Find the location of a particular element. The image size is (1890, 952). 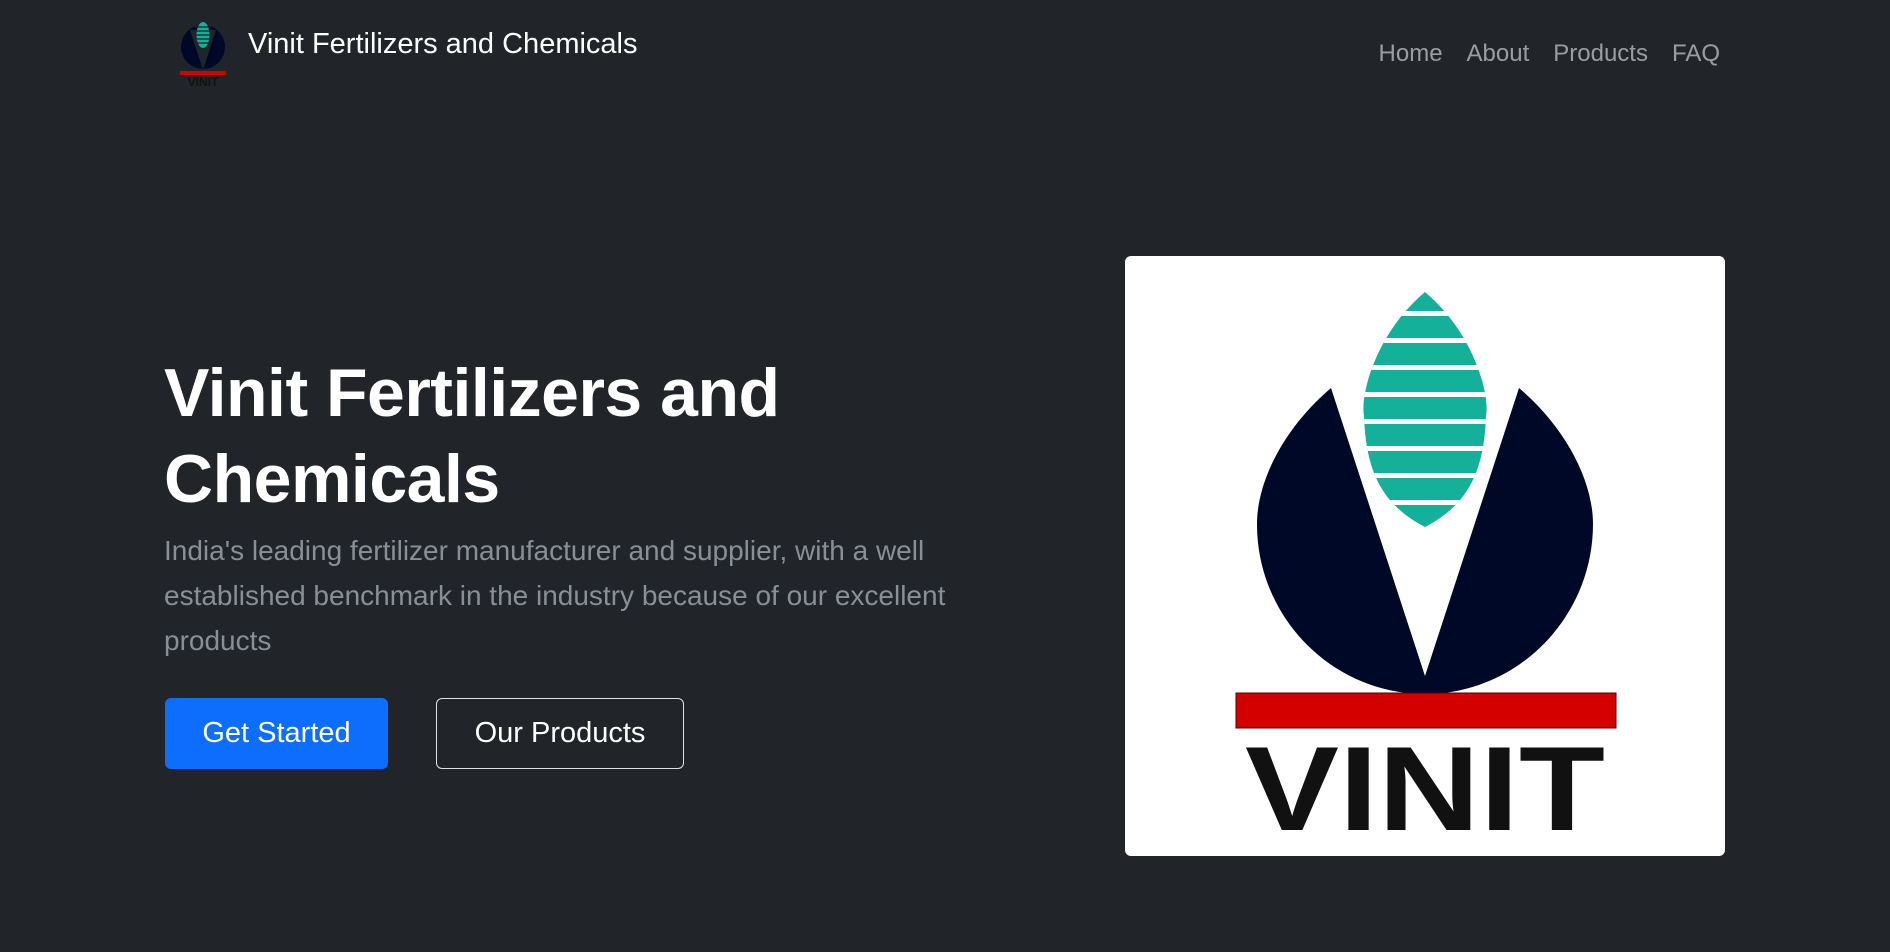

hero-title: Vinit Fertilizers and Chemicals is located at coordinates (472, 436).